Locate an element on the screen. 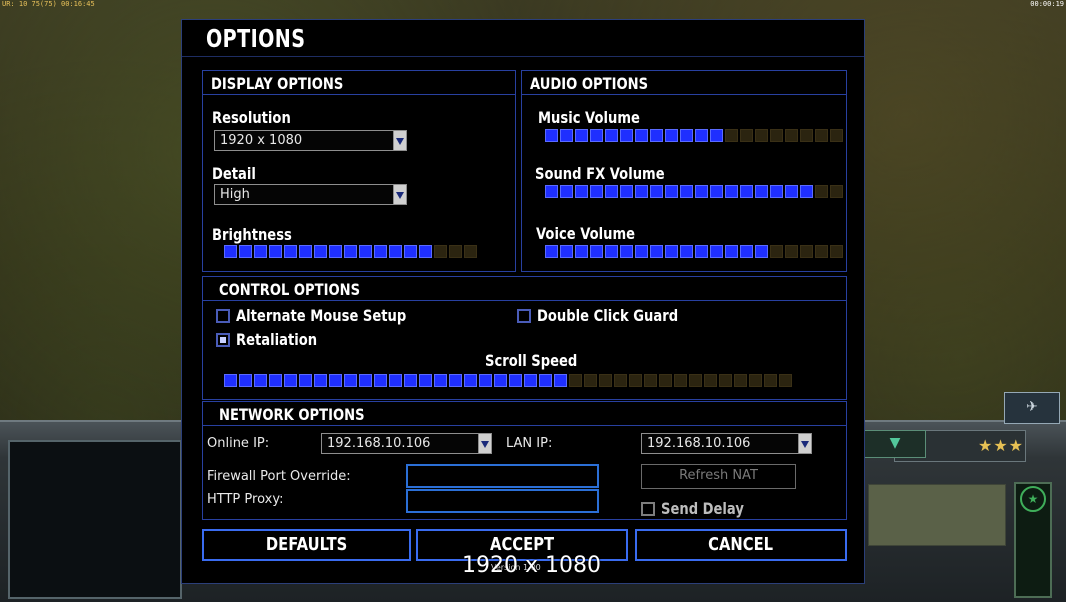 This screenshot has width=1066, height=602. sfx-volume-slider is located at coordinates (694, 191).